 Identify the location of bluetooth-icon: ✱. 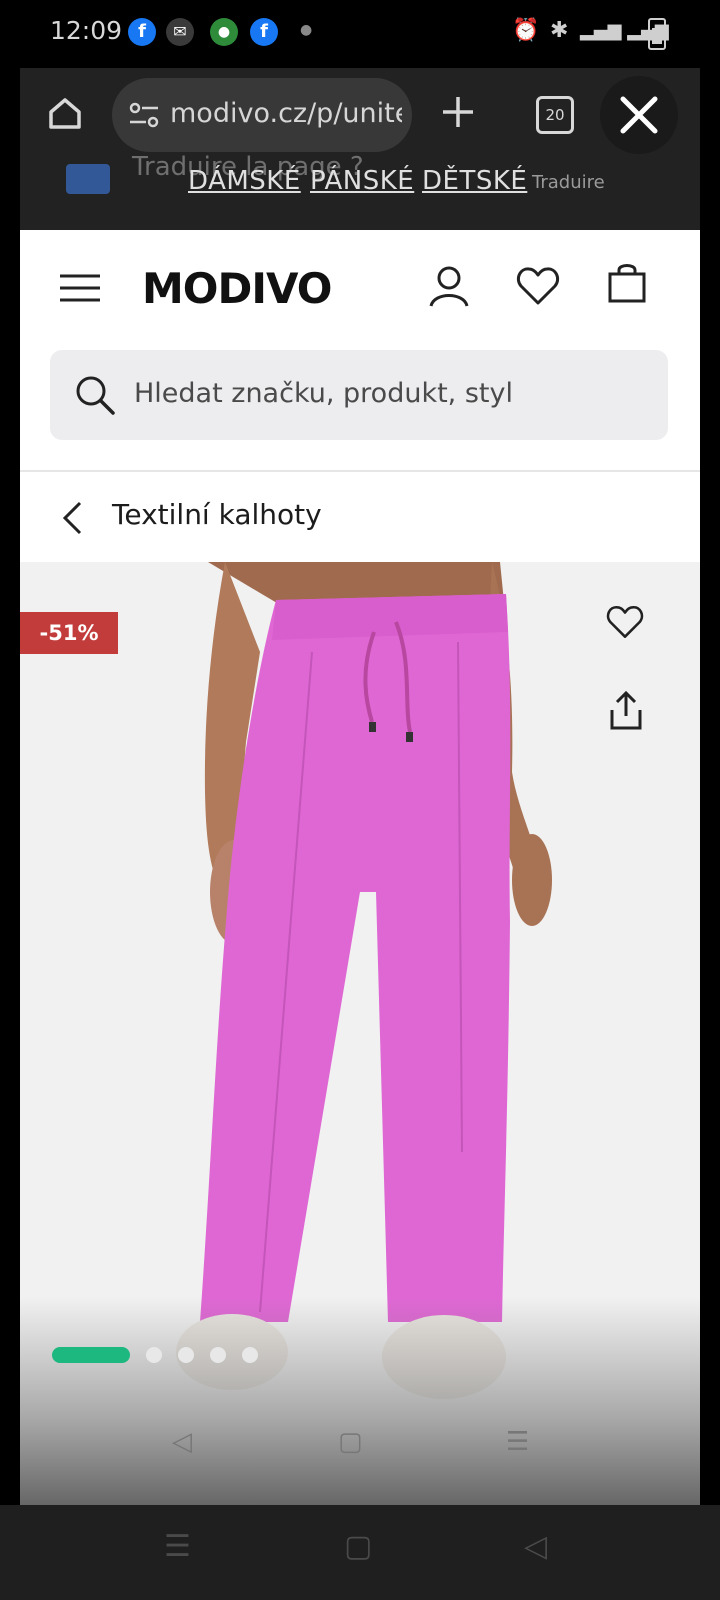
(559, 30).